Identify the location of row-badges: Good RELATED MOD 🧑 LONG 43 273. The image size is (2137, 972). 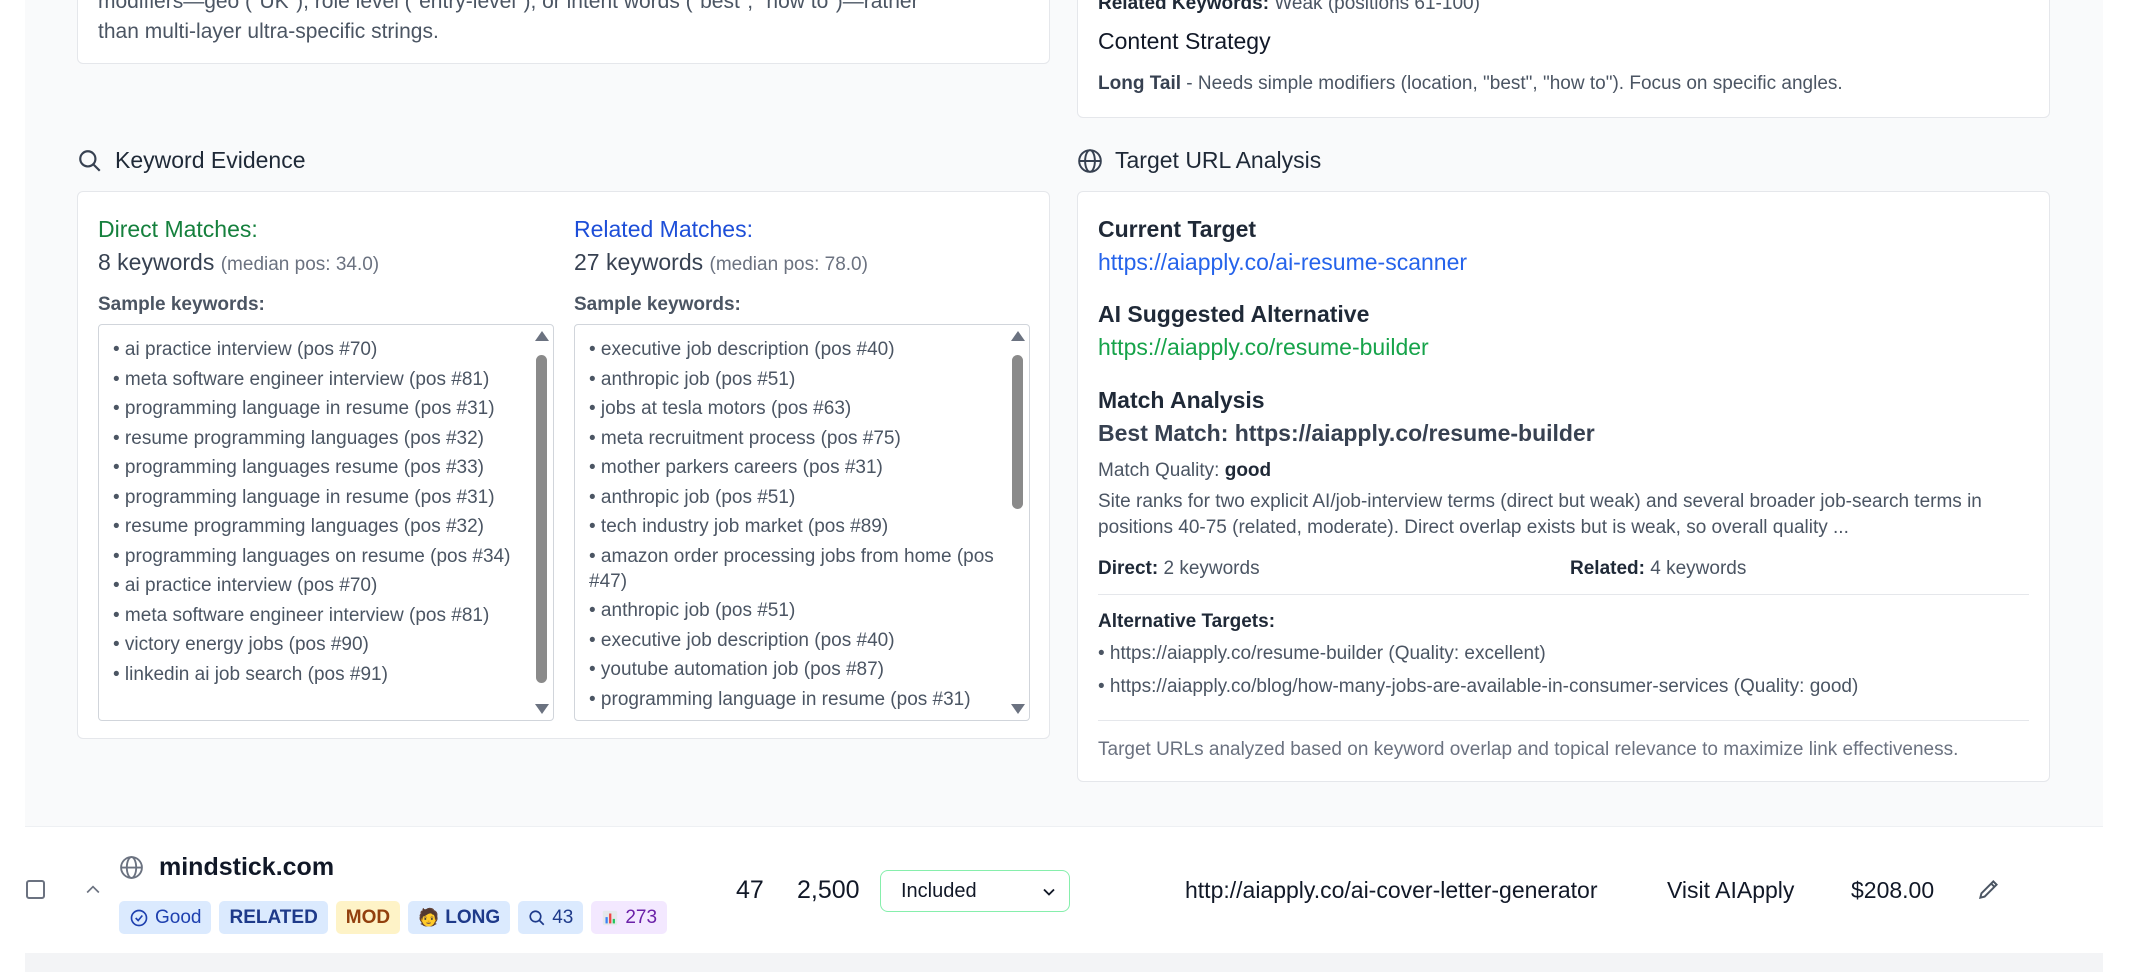
(393, 917).